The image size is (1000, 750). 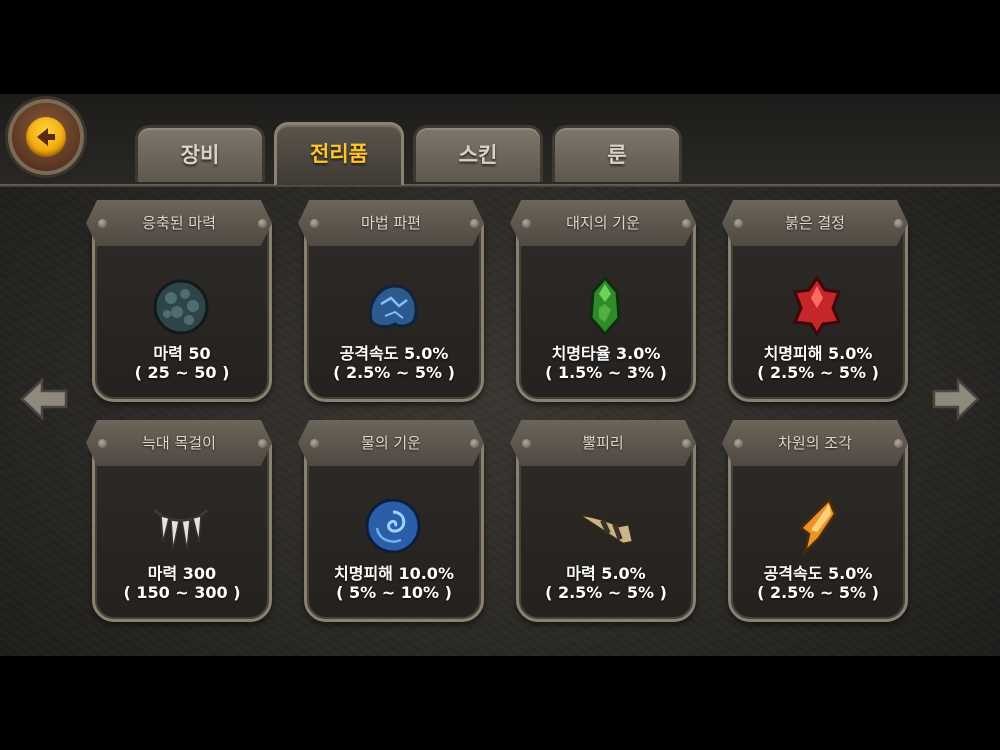 What do you see at coordinates (603, 443) in the screenshot?
I see `card-title: 뿔피리` at bounding box center [603, 443].